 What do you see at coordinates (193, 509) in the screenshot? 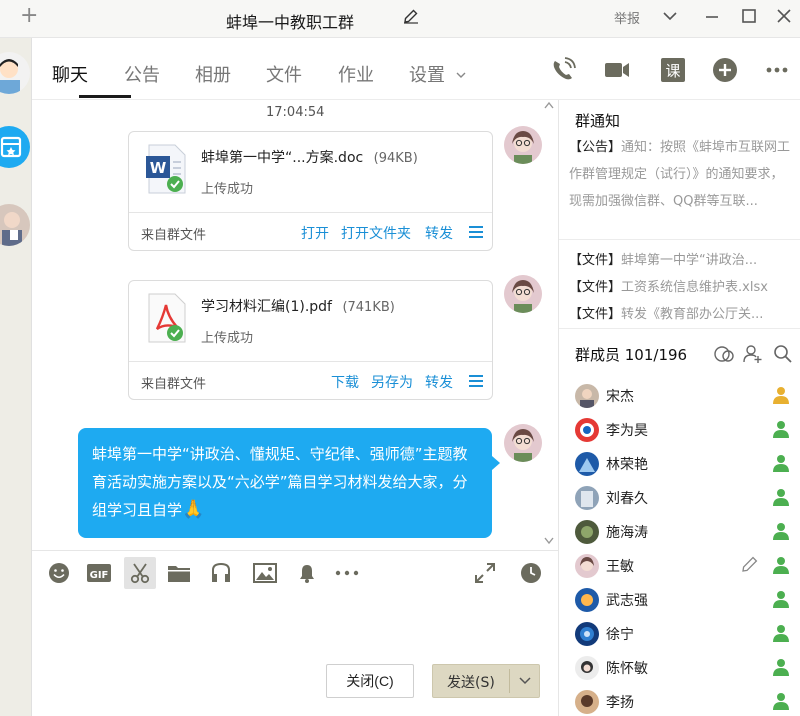
I see `praying-hands-emoji-icon: 🙏` at bounding box center [193, 509].